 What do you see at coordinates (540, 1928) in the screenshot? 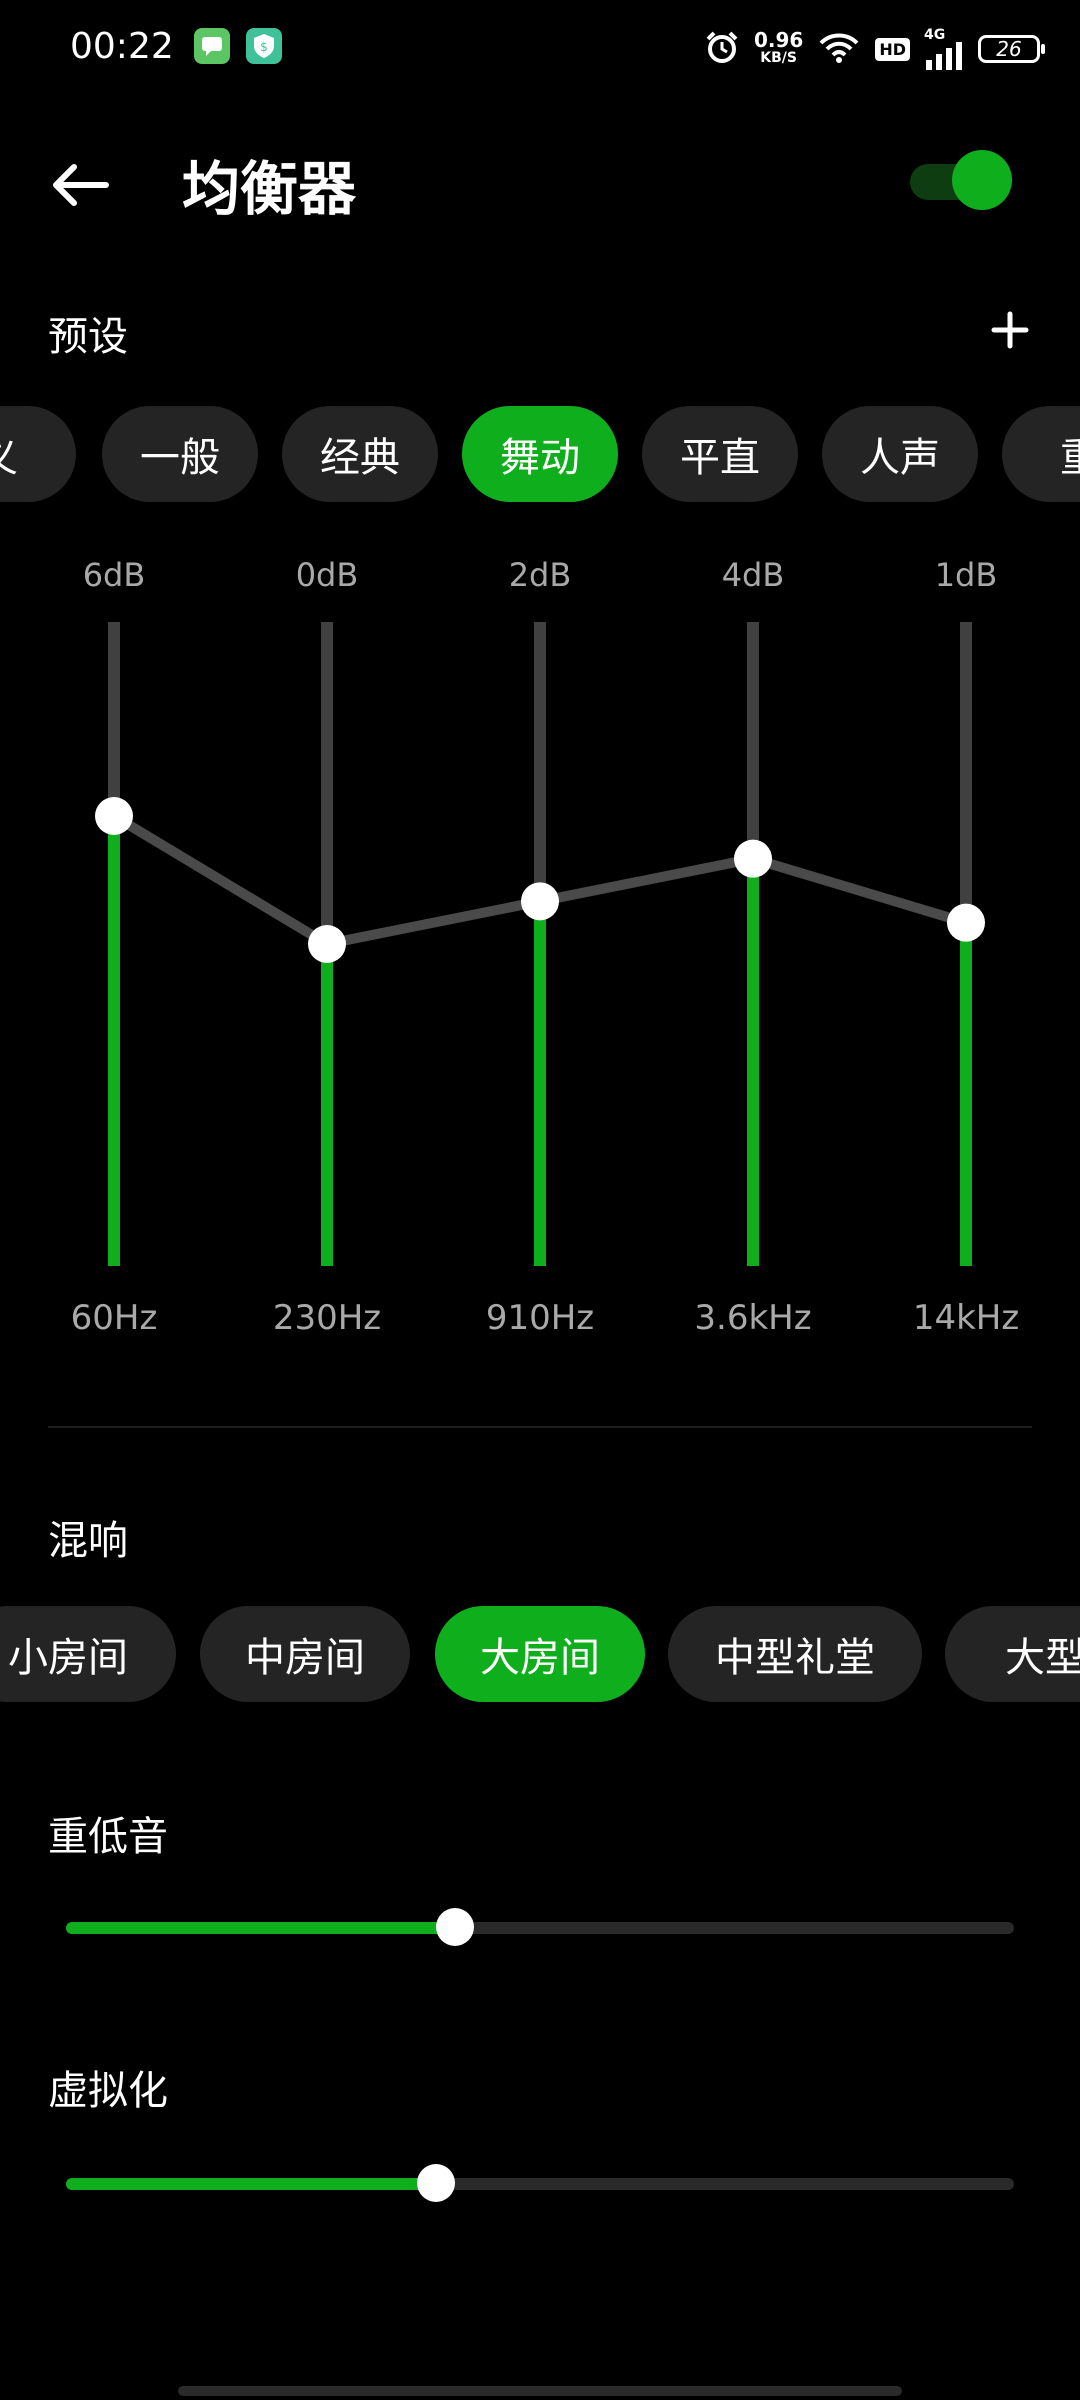
I see `bass-slider` at bounding box center [540, 1928].